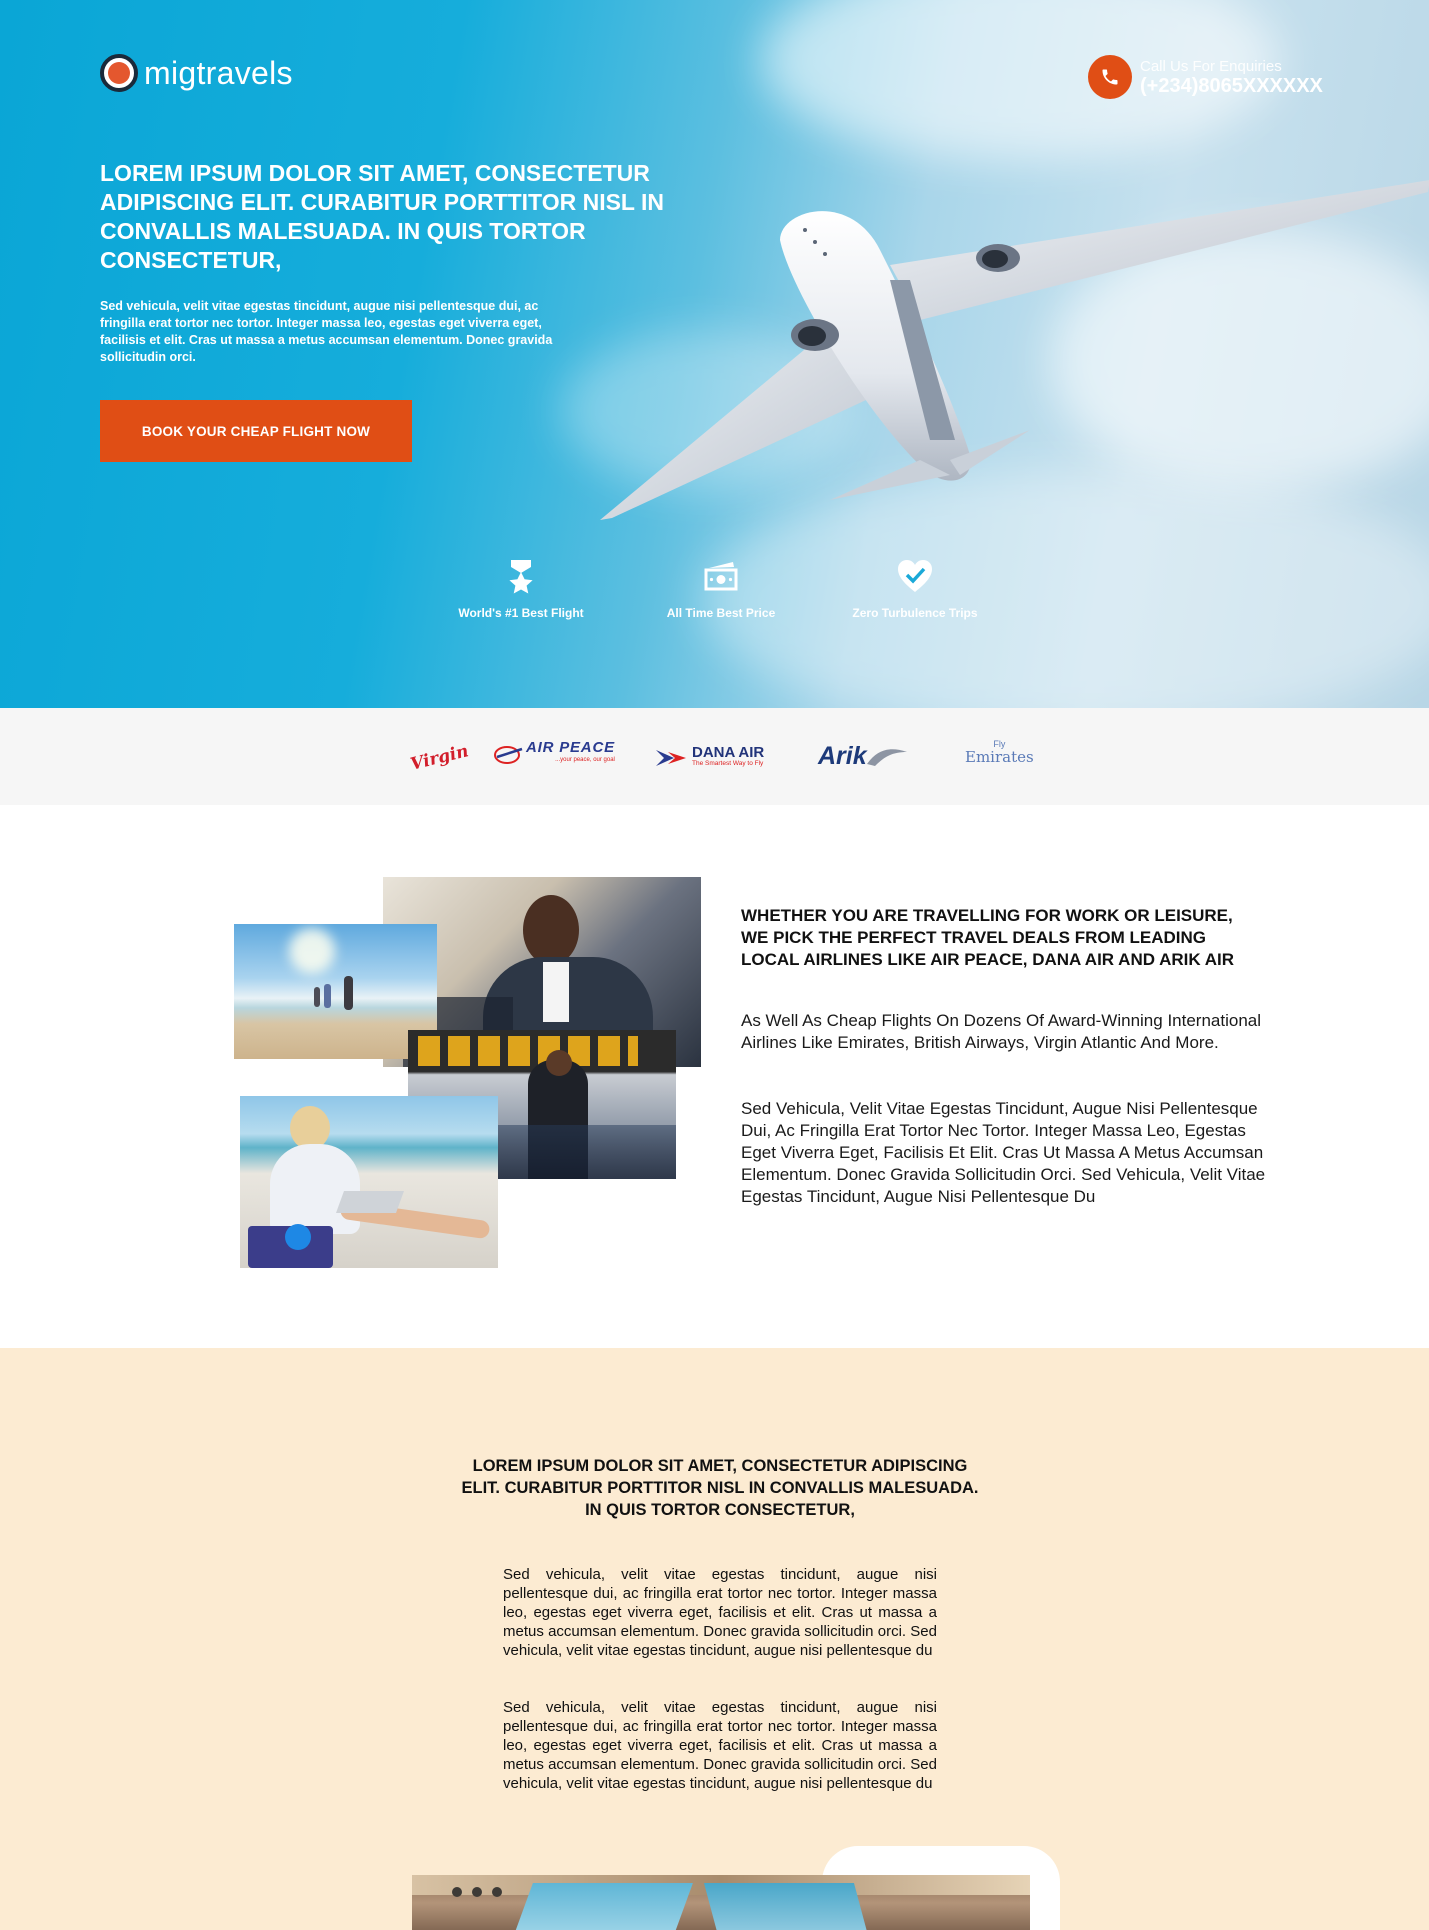 Image resolution: width=1429 pixels, height=1930 pixels. Describe the element at coordinates (1231, 86) in the screenshot. I see `contact-phone-number: (+234)8065XXXXXX` at that location.